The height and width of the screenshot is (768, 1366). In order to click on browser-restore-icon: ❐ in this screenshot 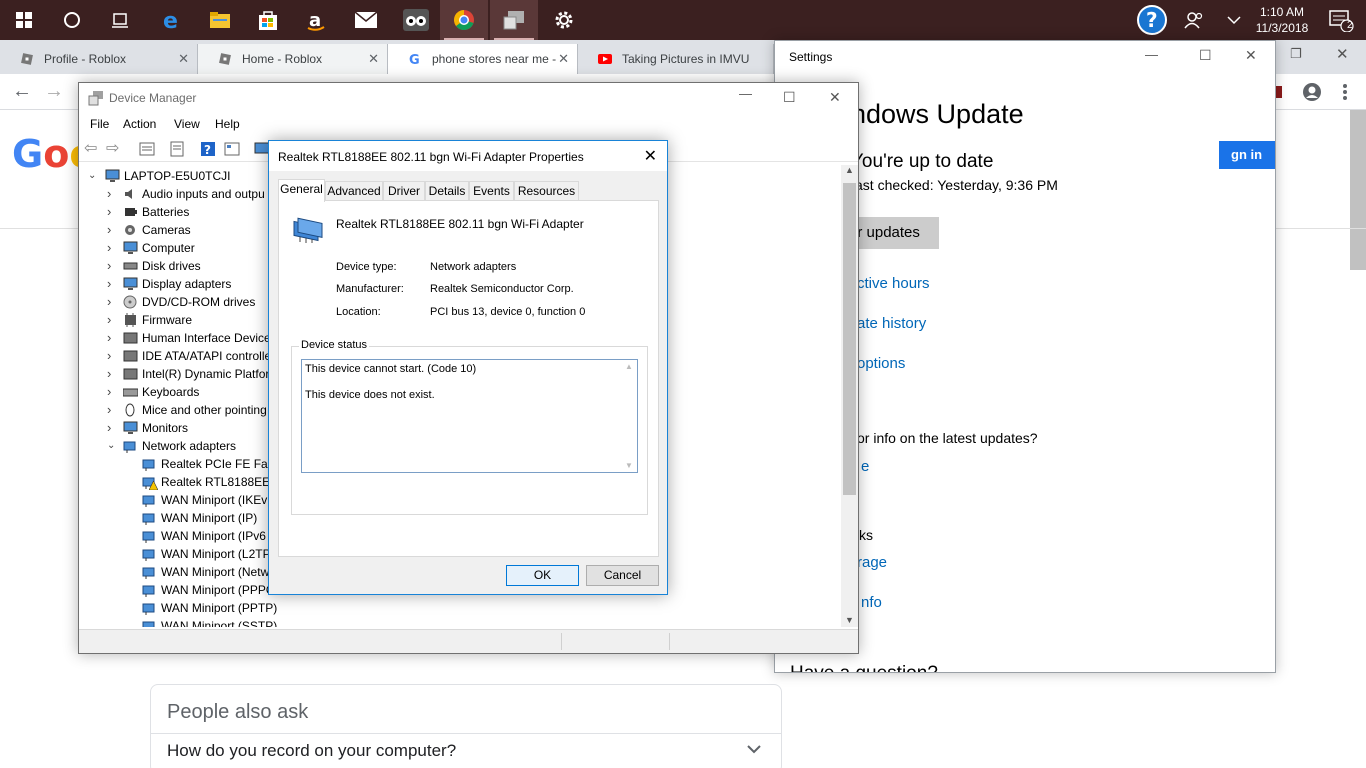, I will do `click(1296, 54)`.